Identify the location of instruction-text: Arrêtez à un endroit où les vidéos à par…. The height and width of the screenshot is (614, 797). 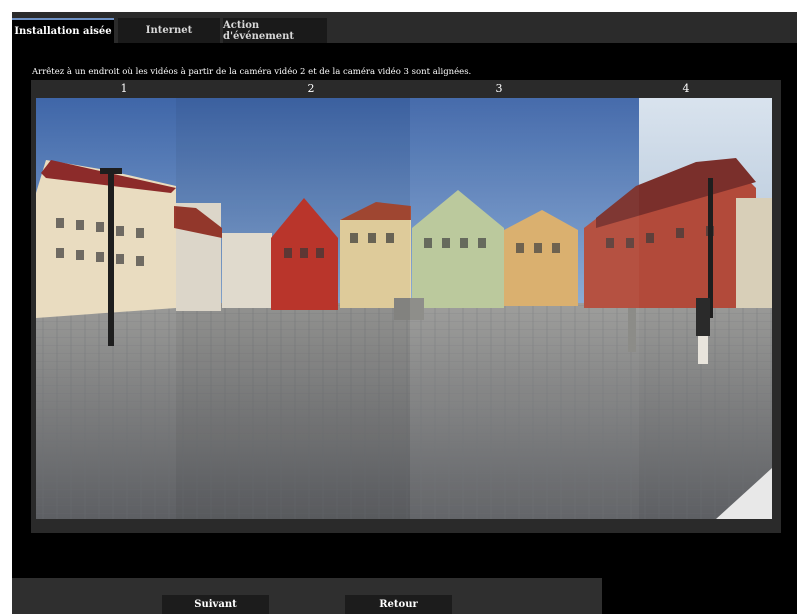
(252, 72).